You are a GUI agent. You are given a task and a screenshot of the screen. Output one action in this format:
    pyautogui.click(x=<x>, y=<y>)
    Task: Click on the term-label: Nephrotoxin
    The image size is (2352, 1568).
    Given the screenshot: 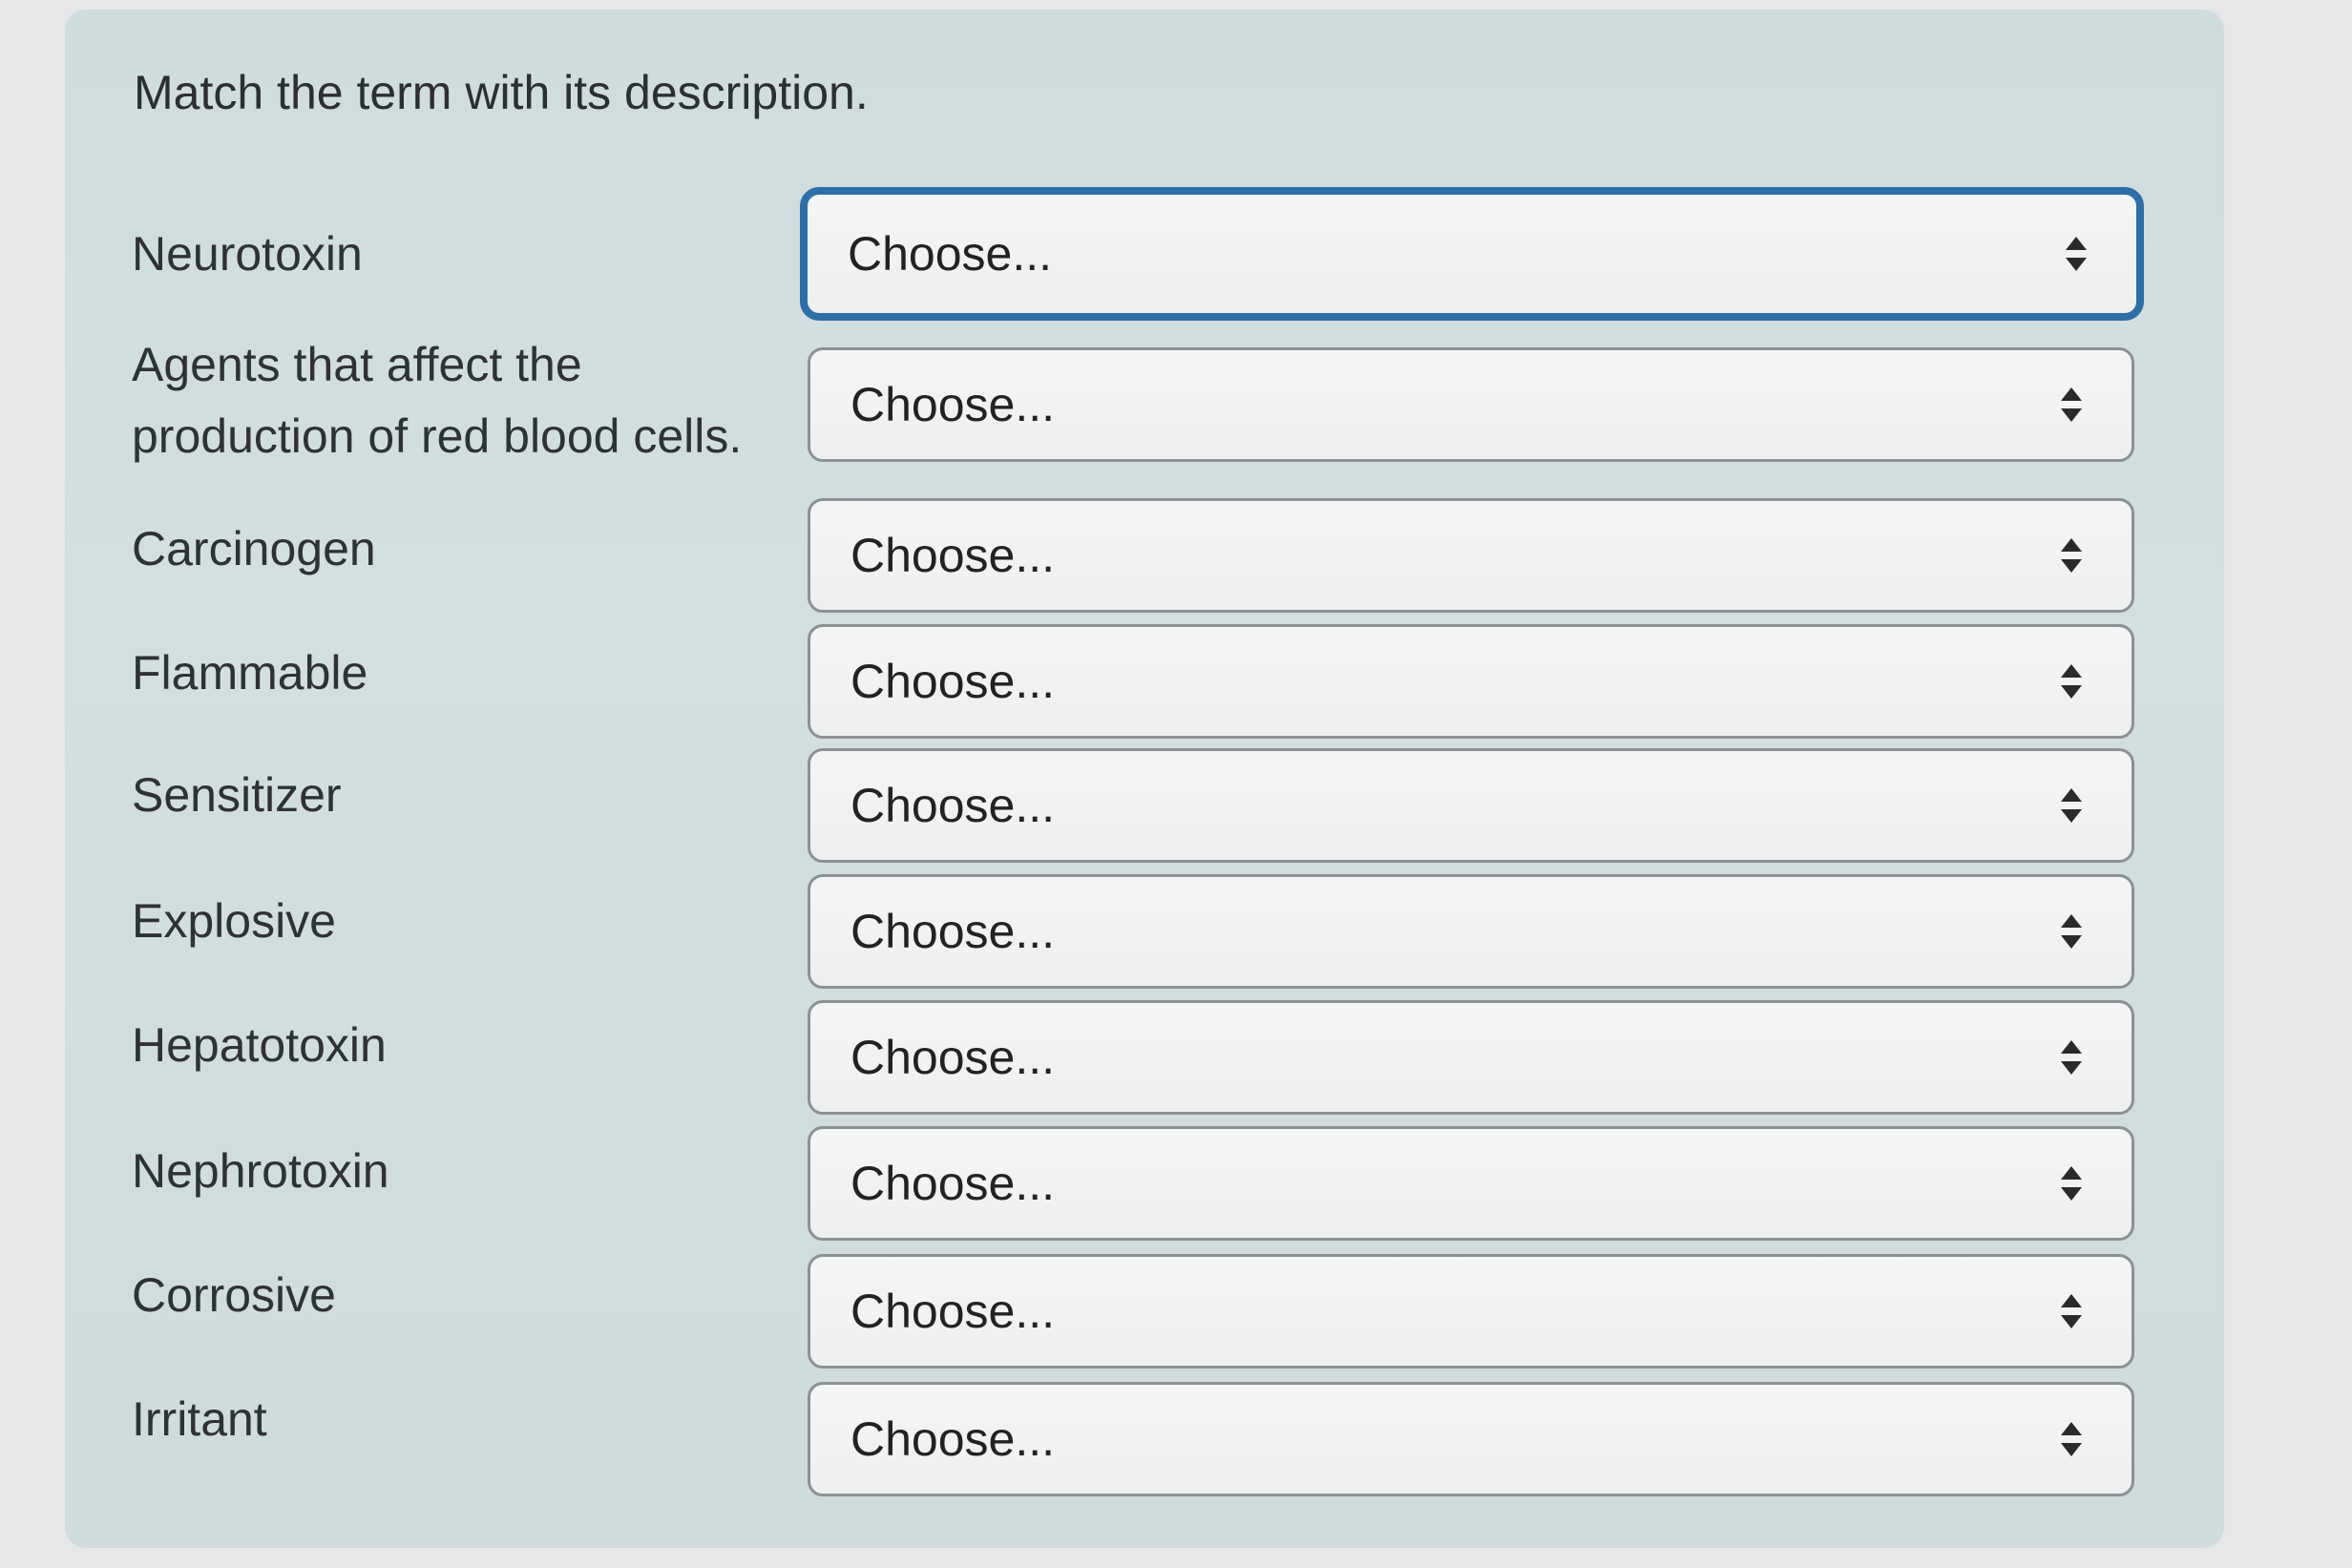 What is the action you would take?
    pyautogui.click(x=261, y=1171)
    